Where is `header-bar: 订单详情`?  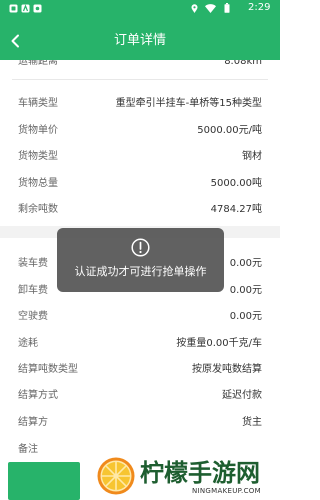
header-bar: 订单详情 is located at coordinates (140, 38).